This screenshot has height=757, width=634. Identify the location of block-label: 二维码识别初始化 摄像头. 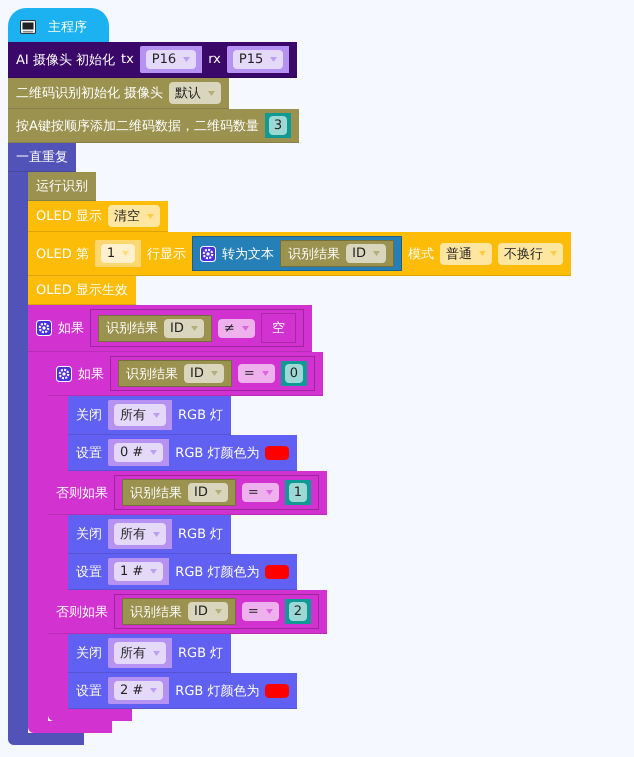
(90, 93).